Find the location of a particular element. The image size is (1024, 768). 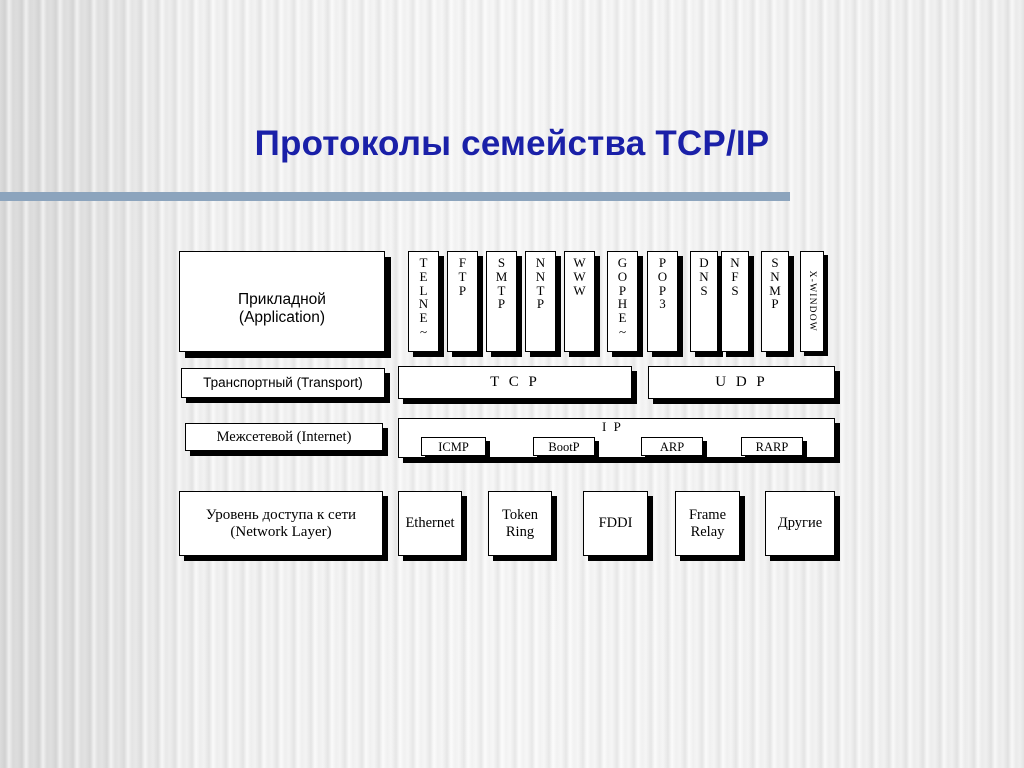

protocol-box-udp-label: U D P is located at coordinates (741, 382).